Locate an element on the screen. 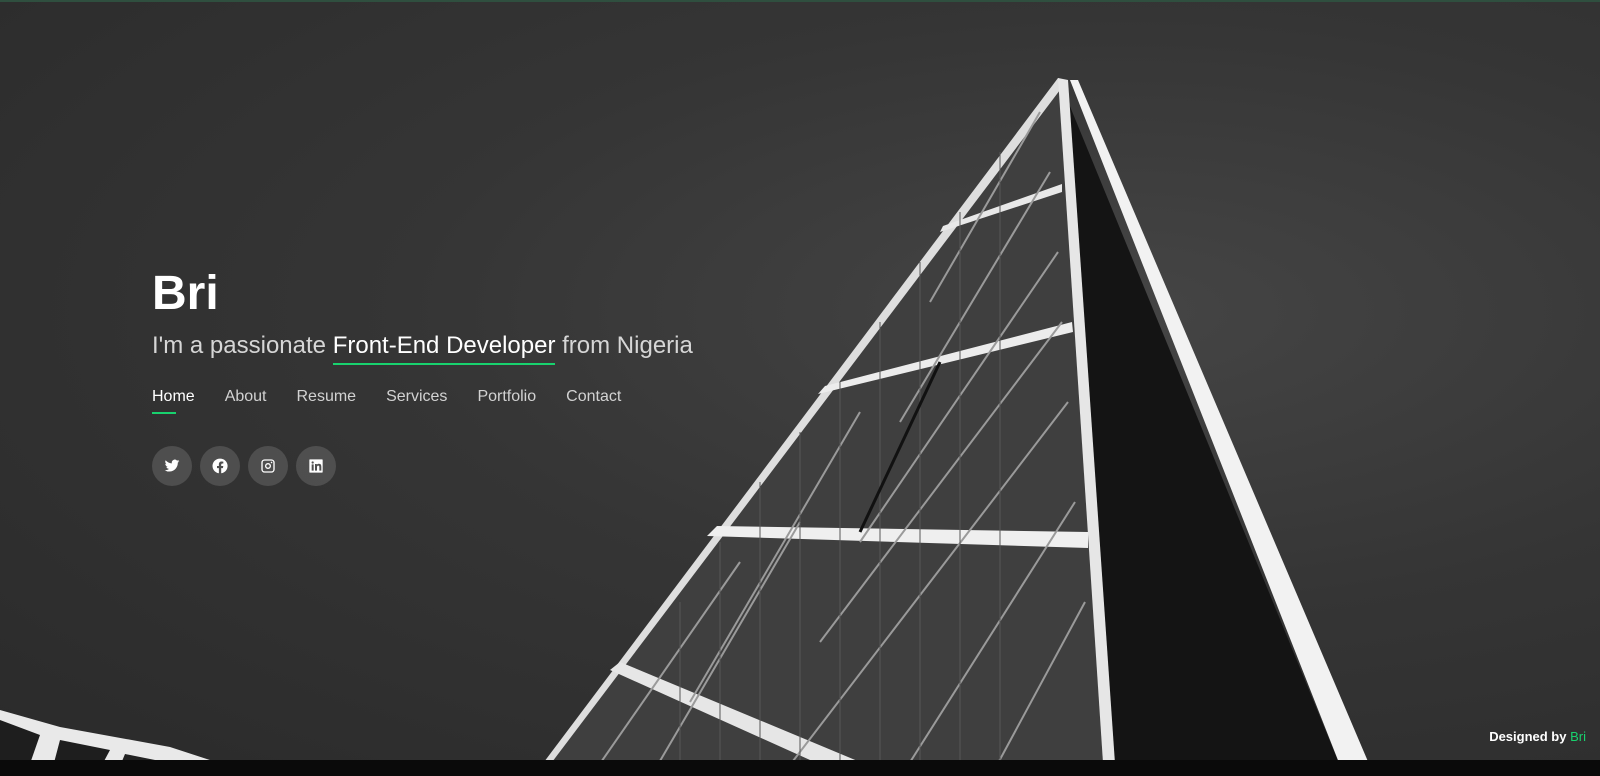  instagram-button is located at coordinates (268, 466).